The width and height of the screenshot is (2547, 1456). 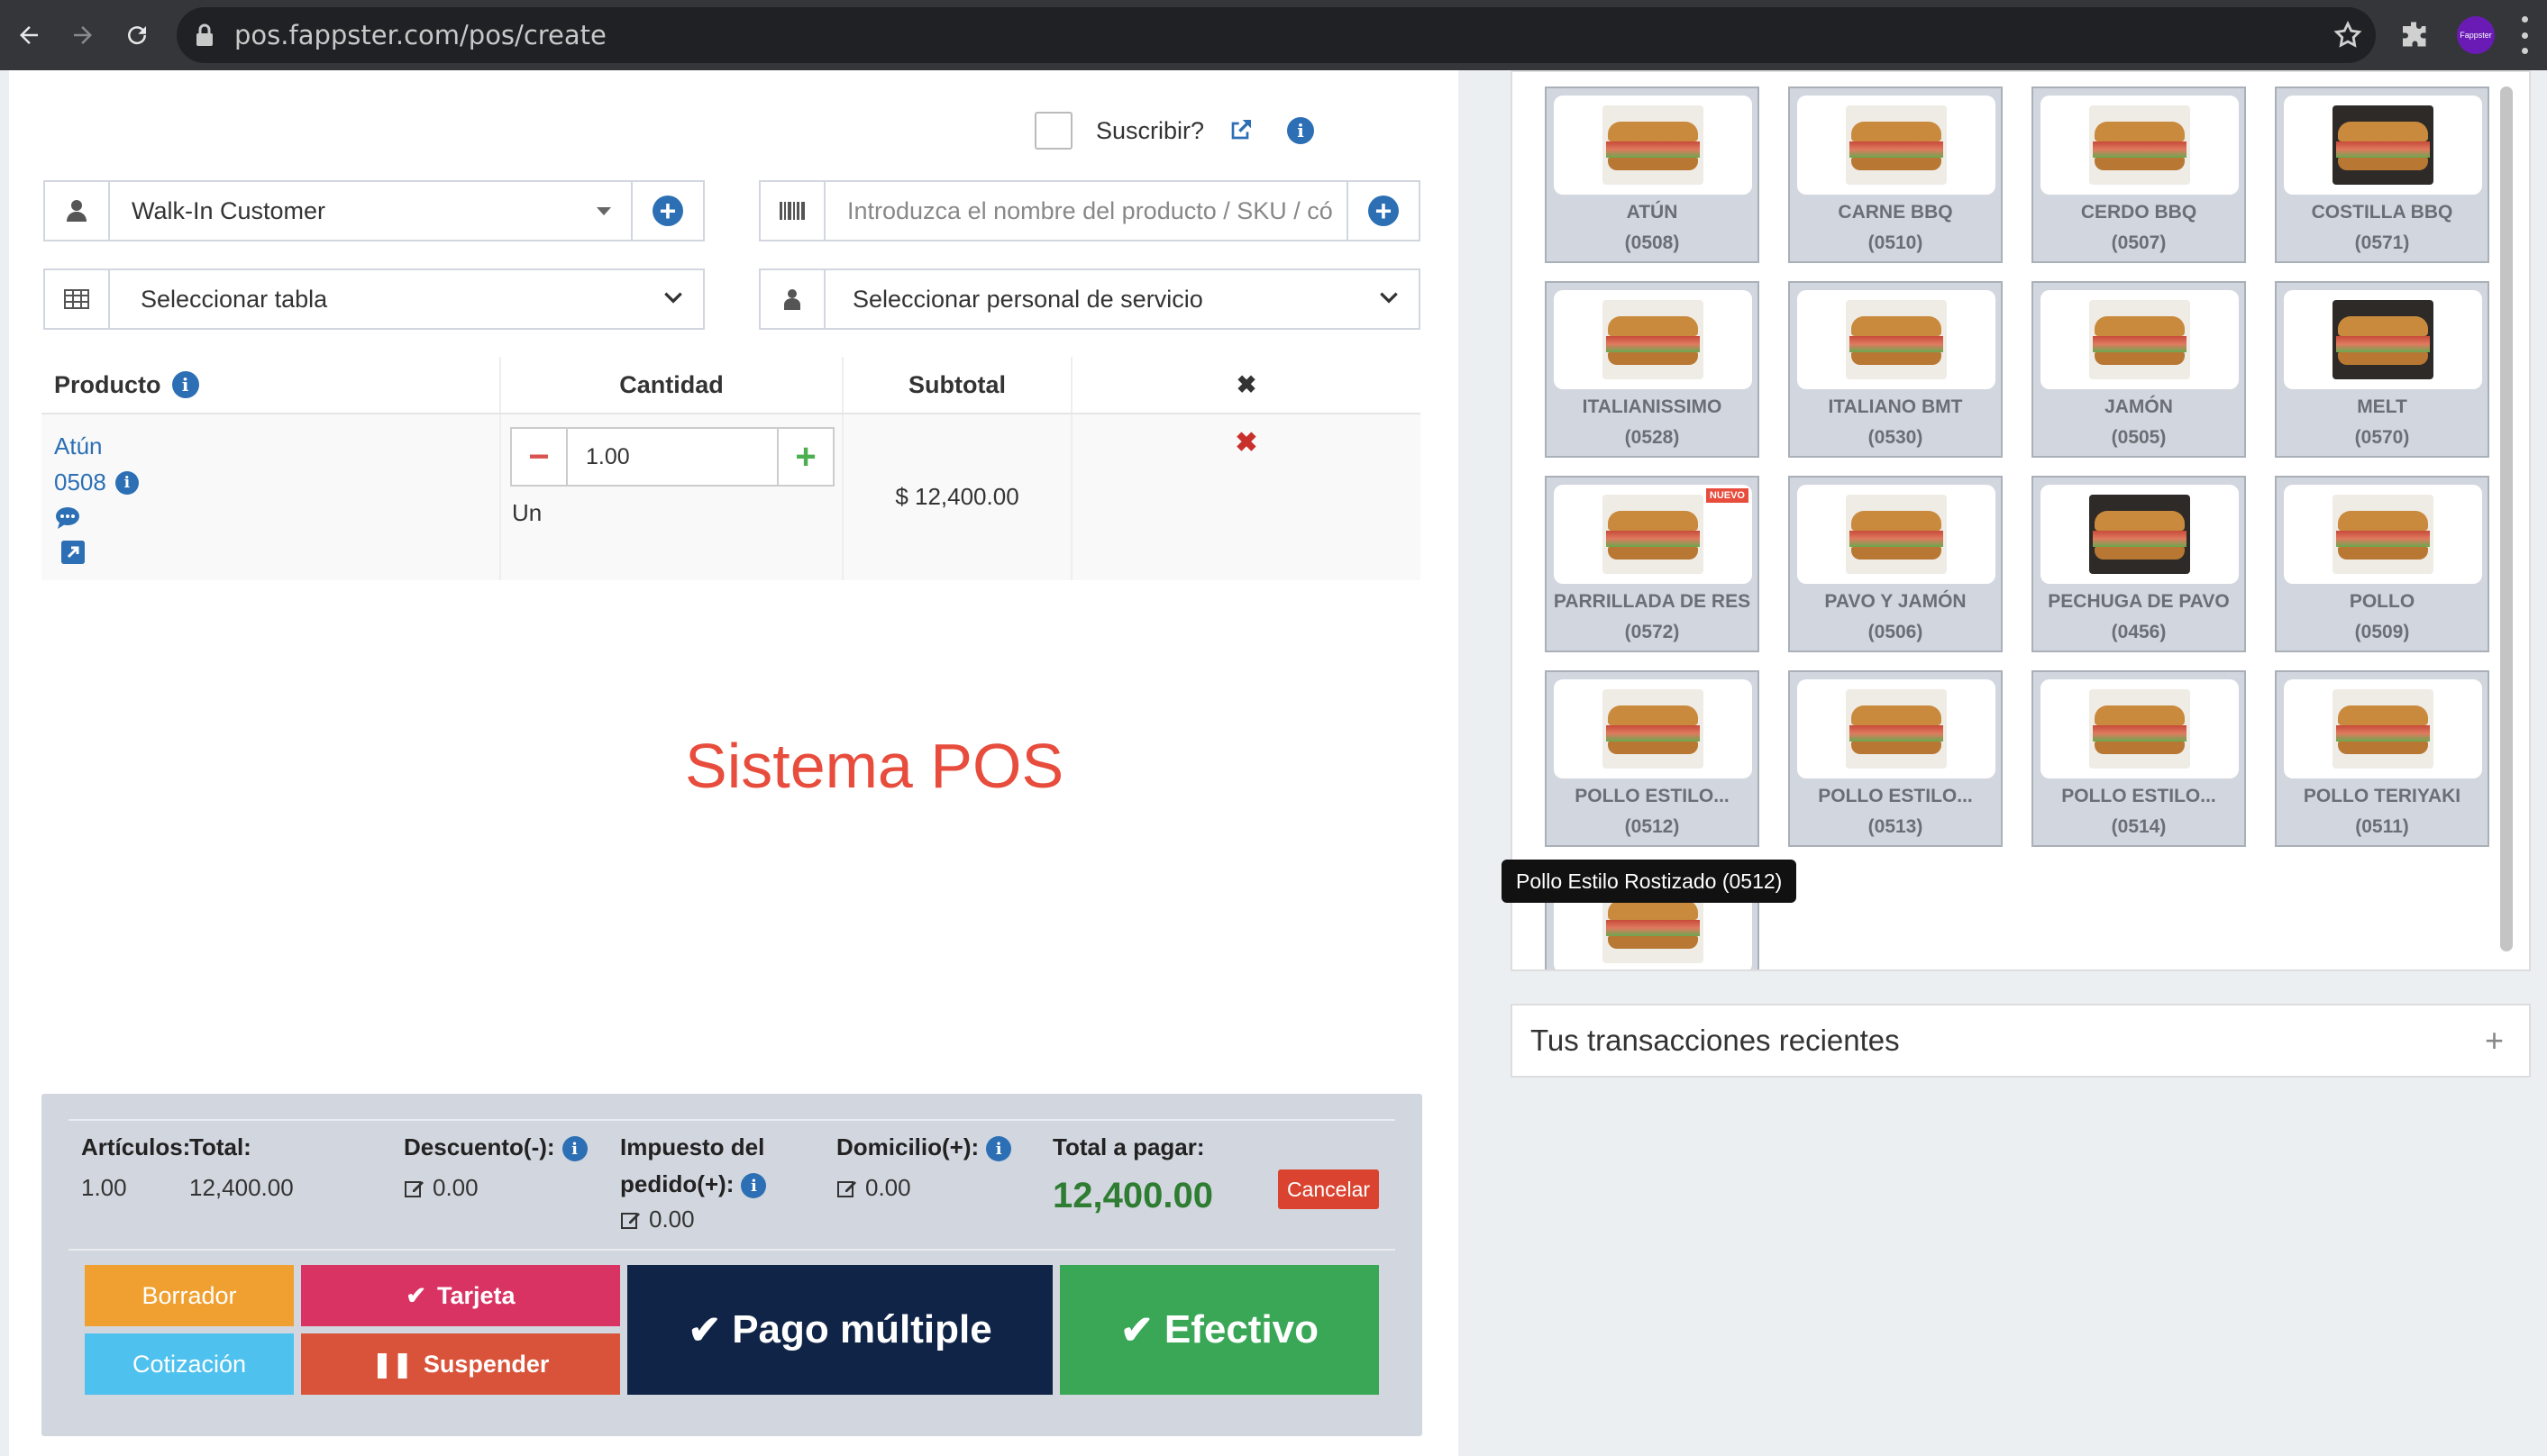 I want to click on browser-menu-icon, so click(x=2524, y=35).